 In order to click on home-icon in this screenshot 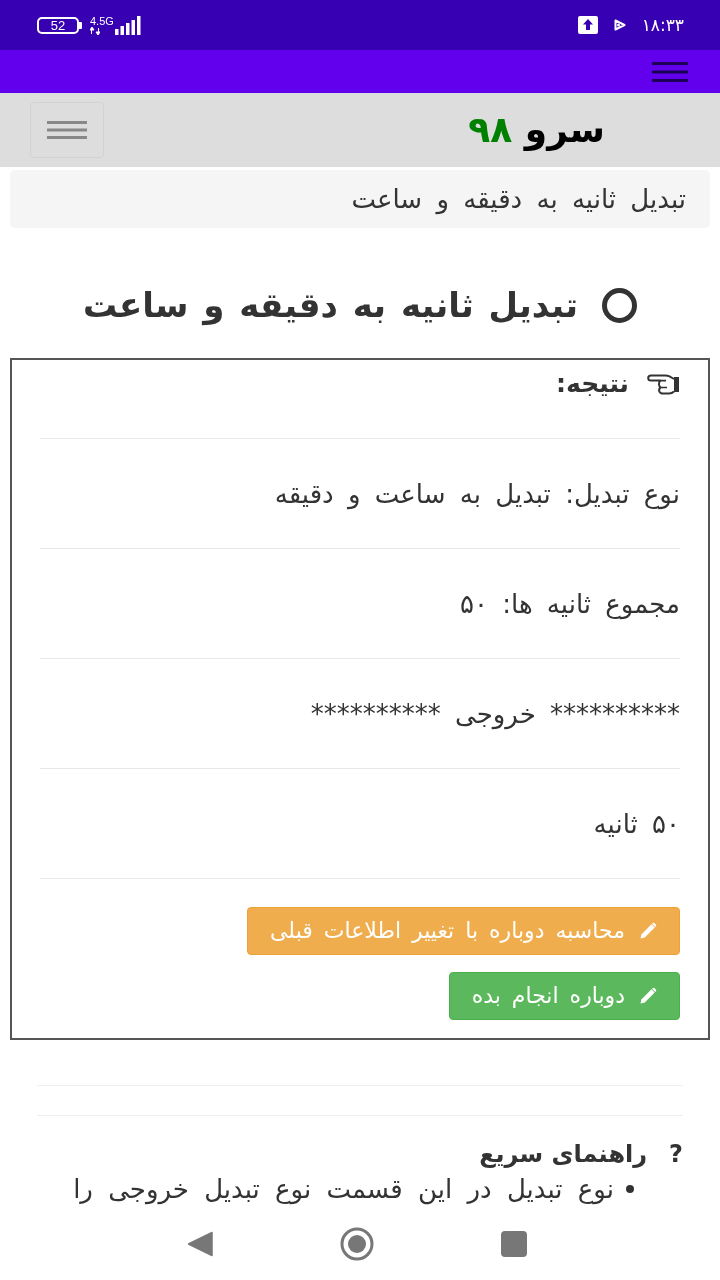, I will do `click(357, 1243)`.